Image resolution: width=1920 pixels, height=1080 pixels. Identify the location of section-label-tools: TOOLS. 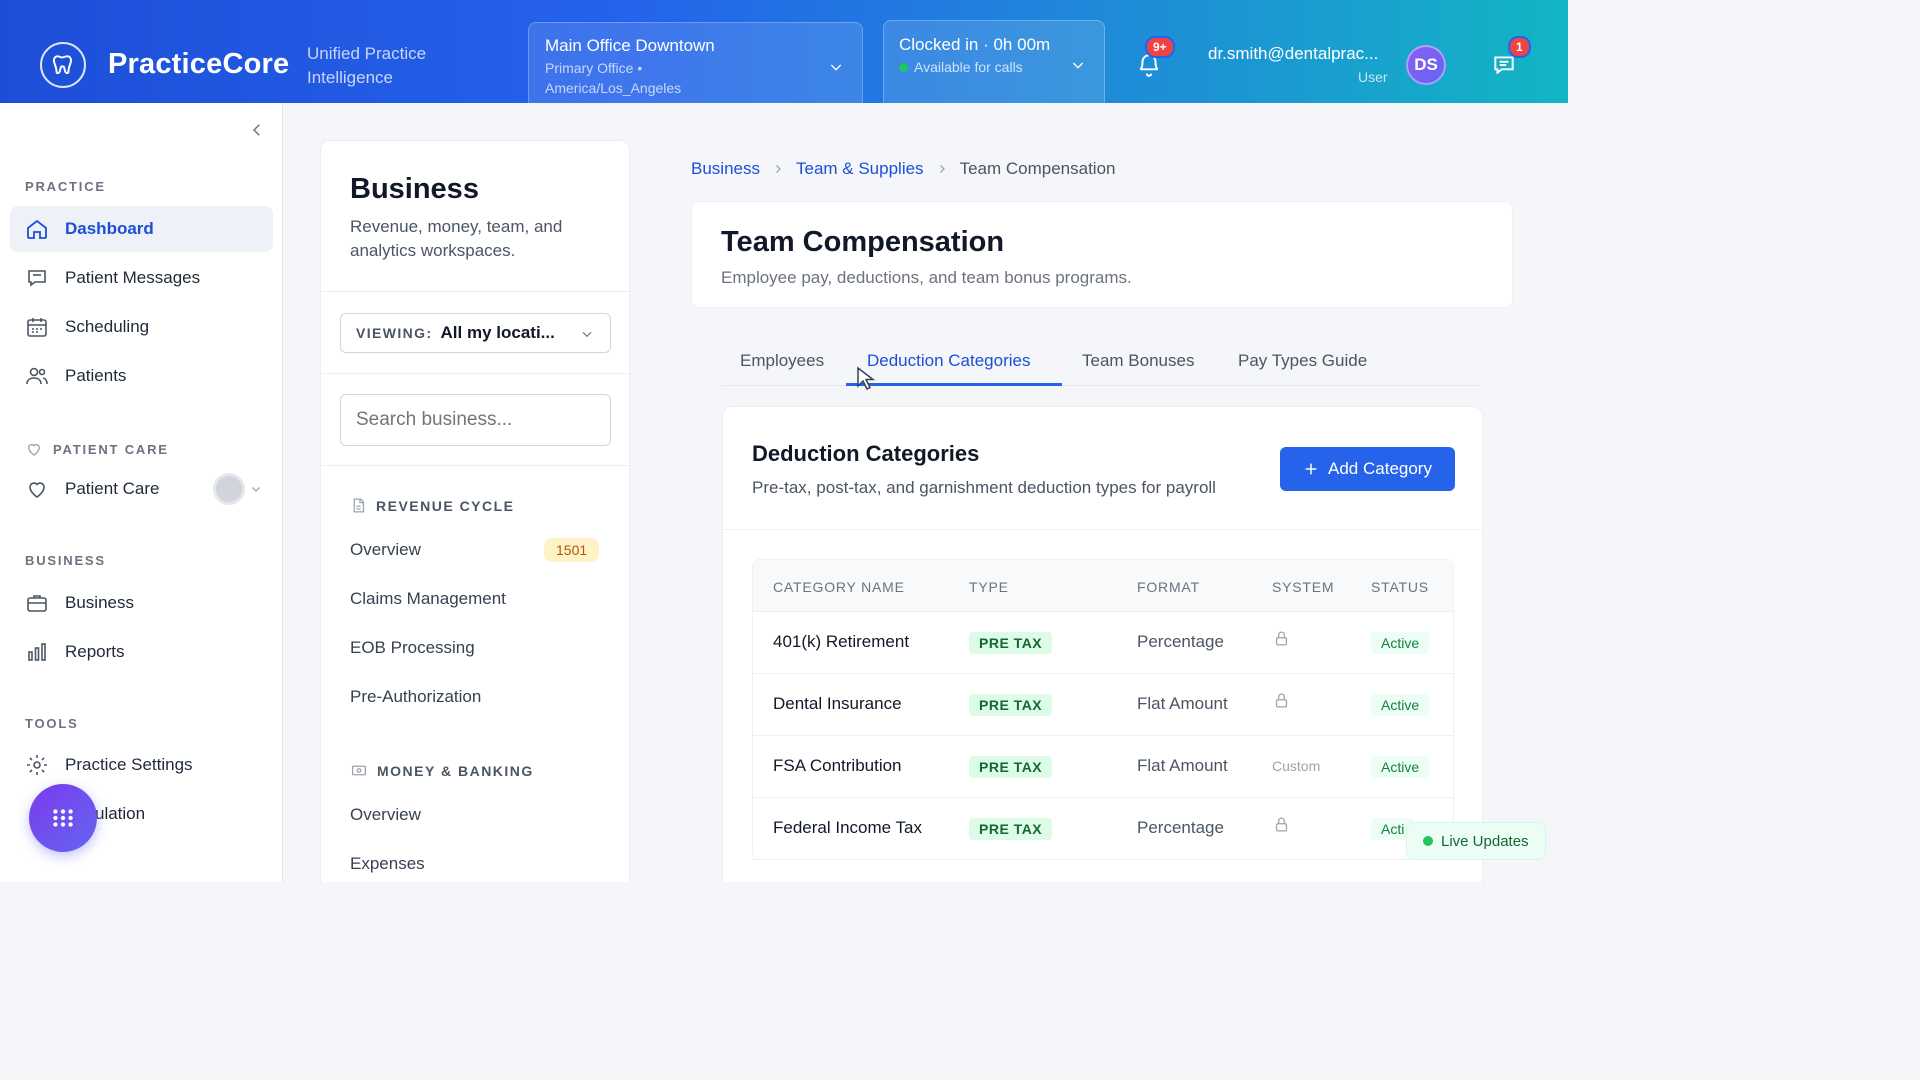
(52, 723).